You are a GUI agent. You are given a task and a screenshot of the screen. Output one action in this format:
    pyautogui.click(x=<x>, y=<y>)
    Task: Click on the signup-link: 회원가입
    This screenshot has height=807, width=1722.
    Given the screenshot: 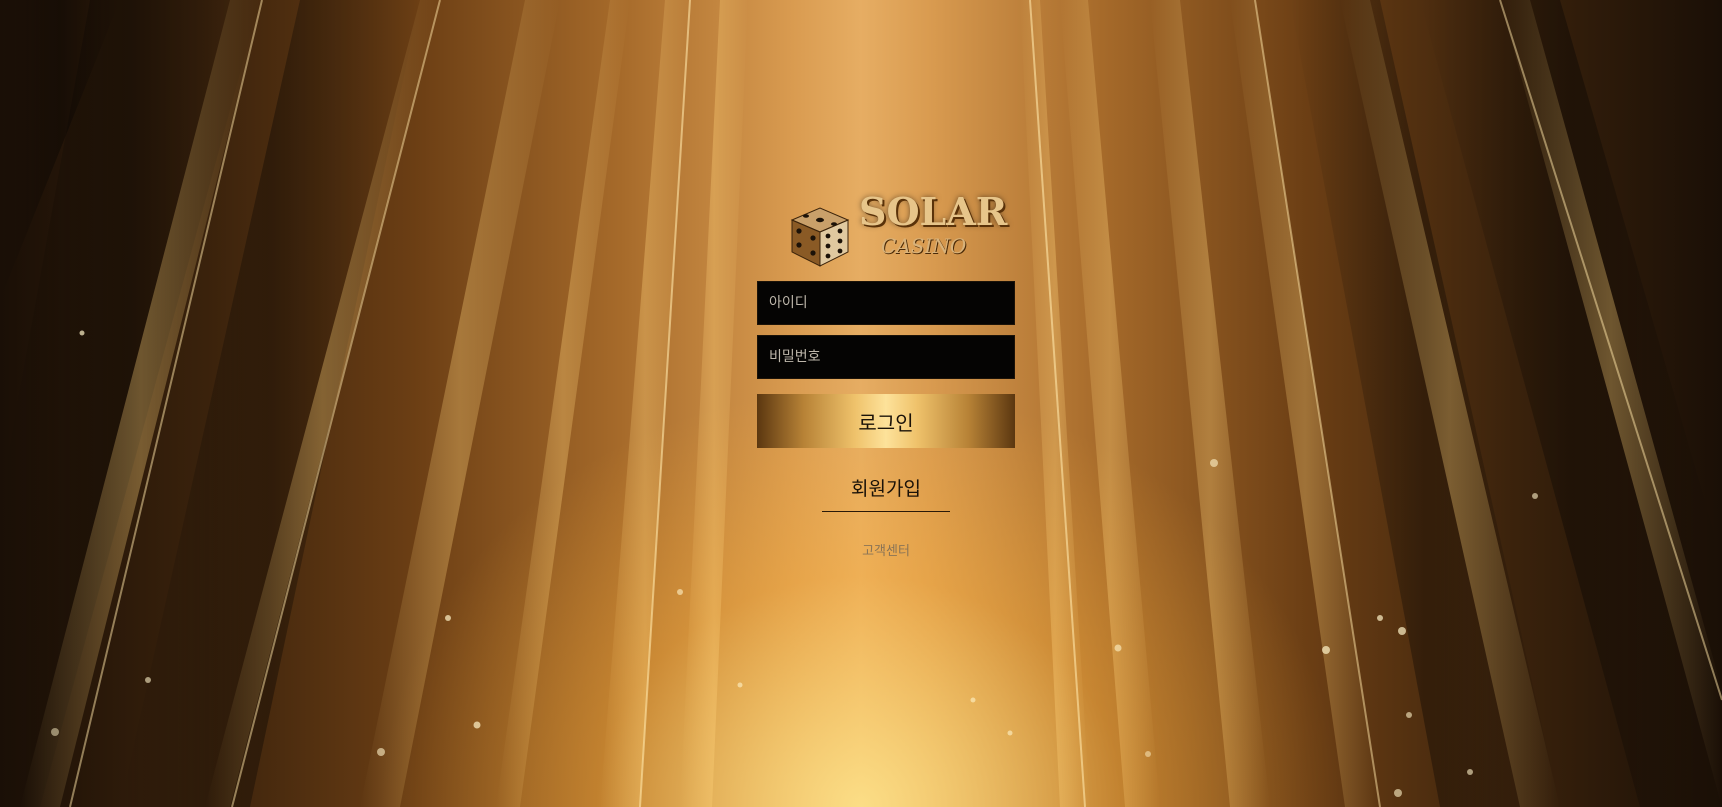 What is the action you would take?
    pyautogui.click(x=886, y=493)
    